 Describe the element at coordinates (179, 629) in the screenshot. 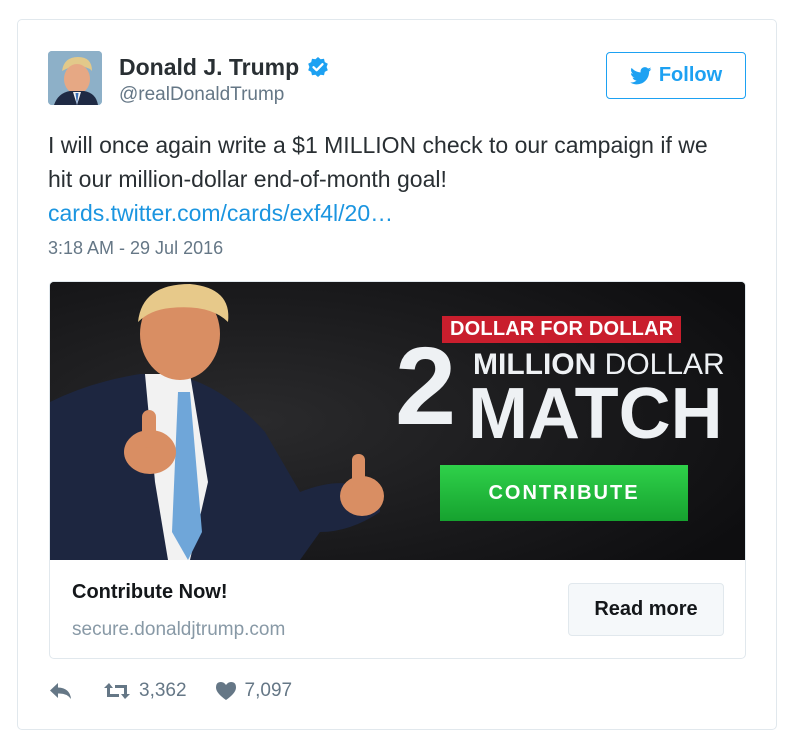

I see `card-domain: secure.donaldjtrump.com` at that location.